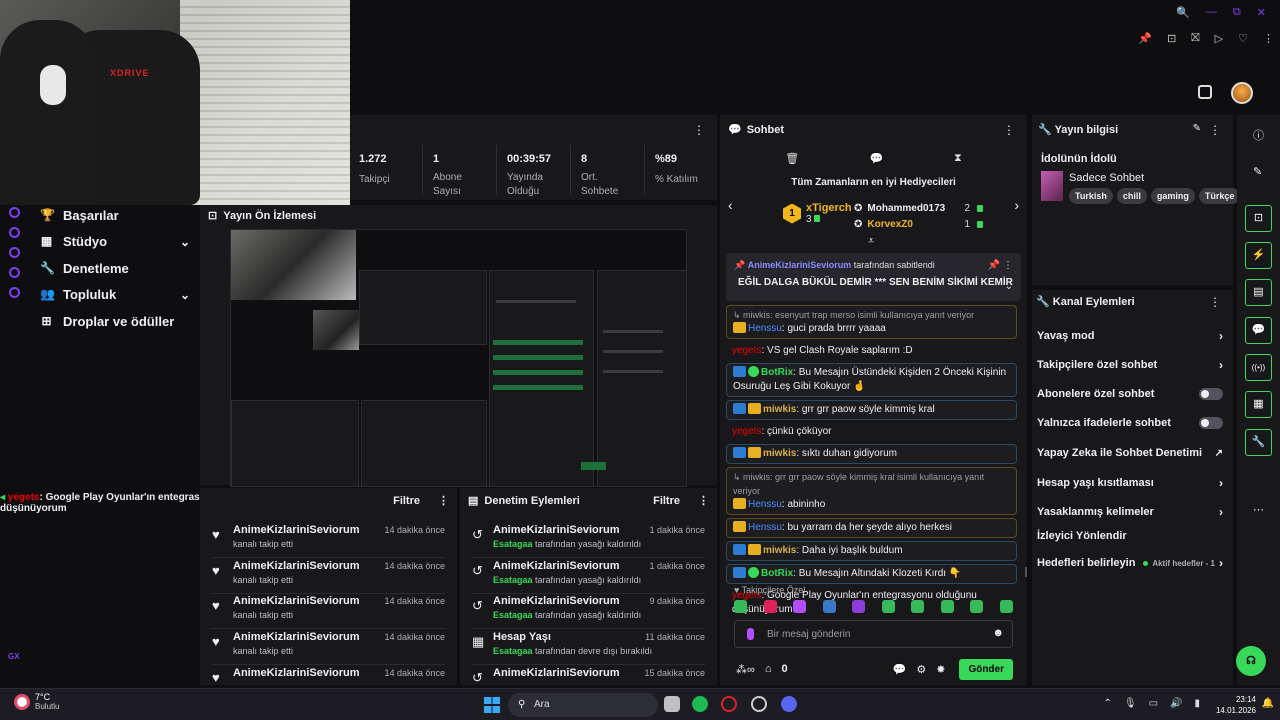  Describe the element at coordinates (1145, 38) in the screenshot. I see `pin-icon: 📌` at that location.